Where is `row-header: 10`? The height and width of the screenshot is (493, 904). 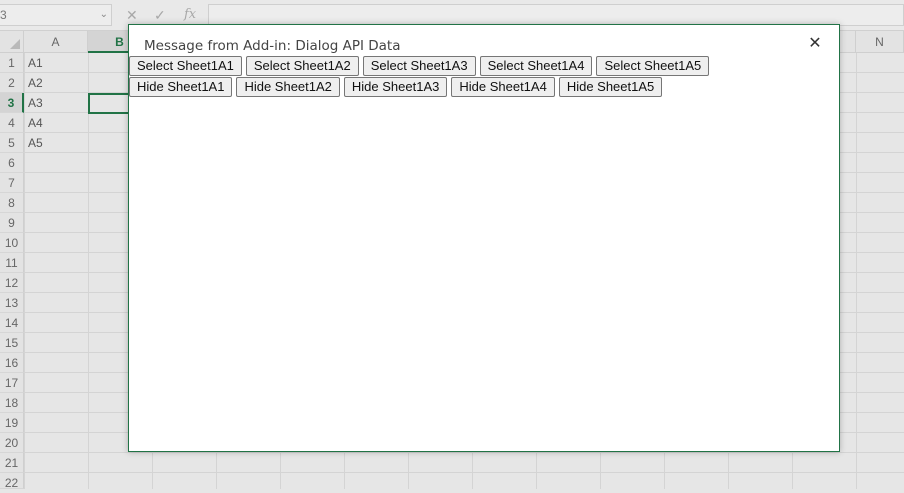
row-header: 10 is located at coordinates (12, 243).